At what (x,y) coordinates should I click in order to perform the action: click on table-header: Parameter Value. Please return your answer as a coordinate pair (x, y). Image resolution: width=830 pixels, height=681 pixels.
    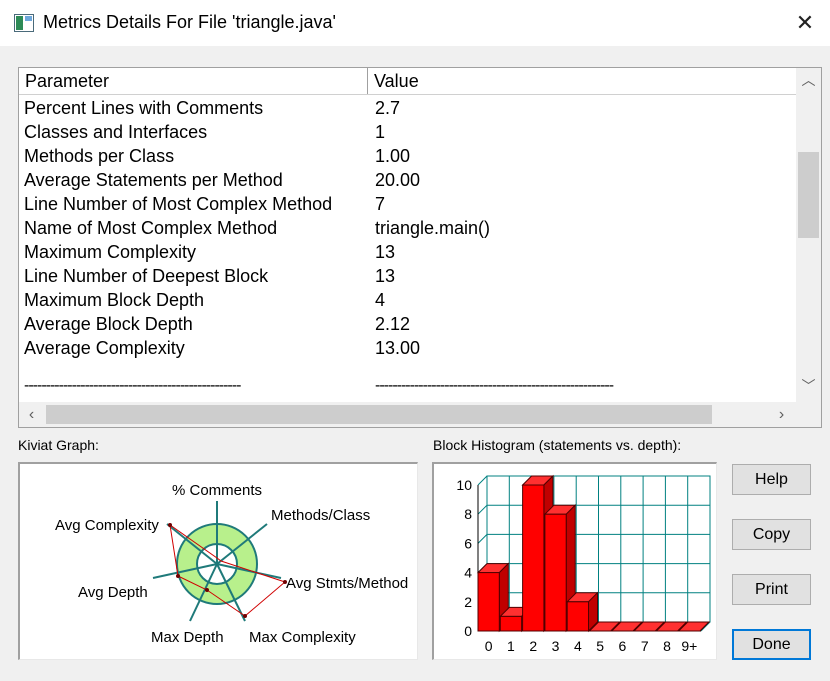
    Looking at the image, I should click on (407, 81).